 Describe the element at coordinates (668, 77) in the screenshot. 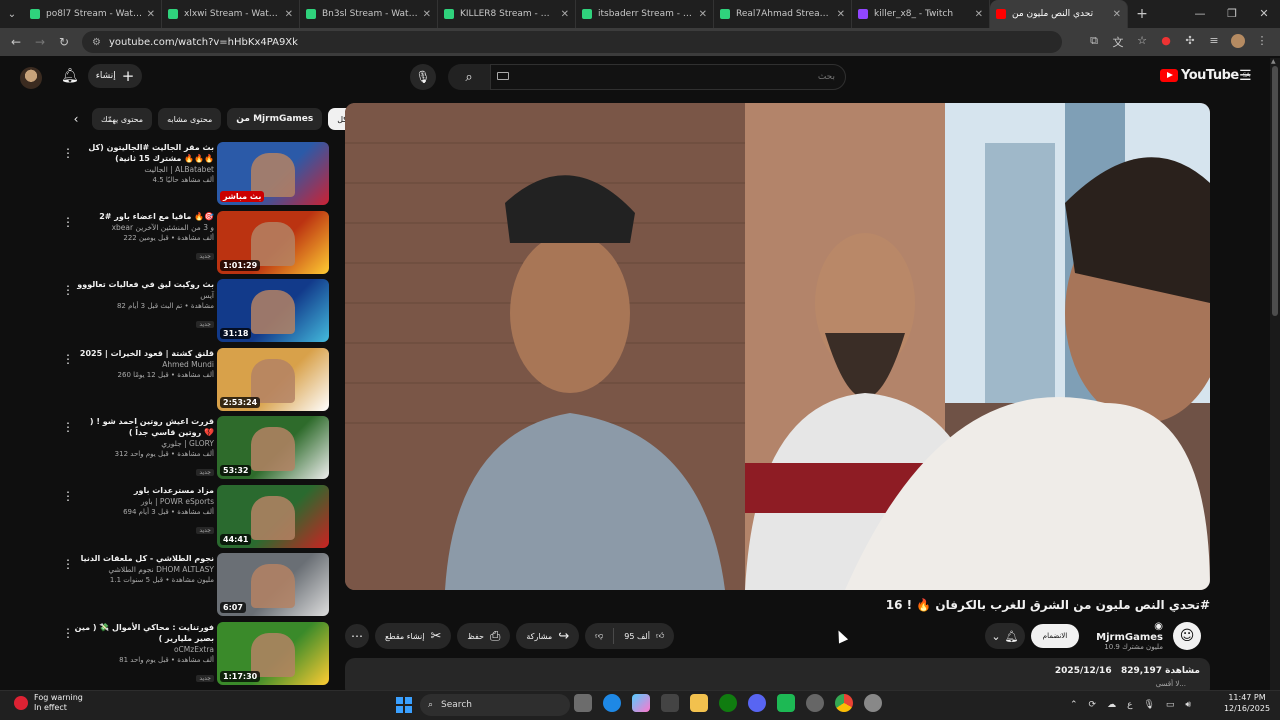

I see `search-input` at that location.